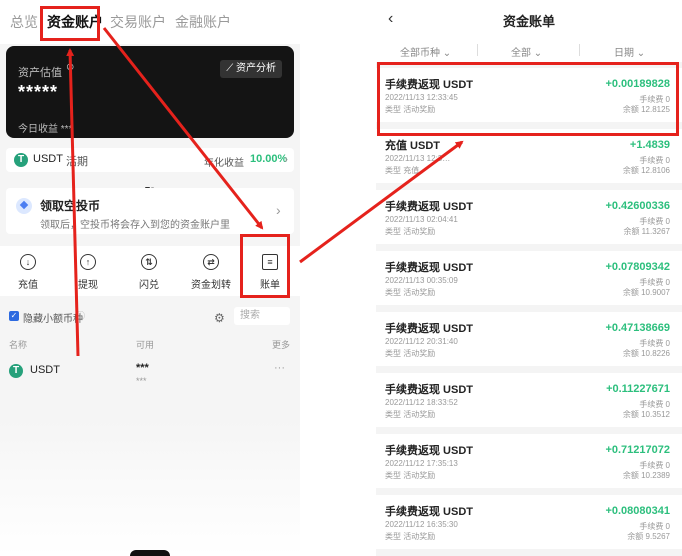 This screenshot has height=556, width=682. I want to click on record-balance: 余额 10.9007, so click(646, 292).